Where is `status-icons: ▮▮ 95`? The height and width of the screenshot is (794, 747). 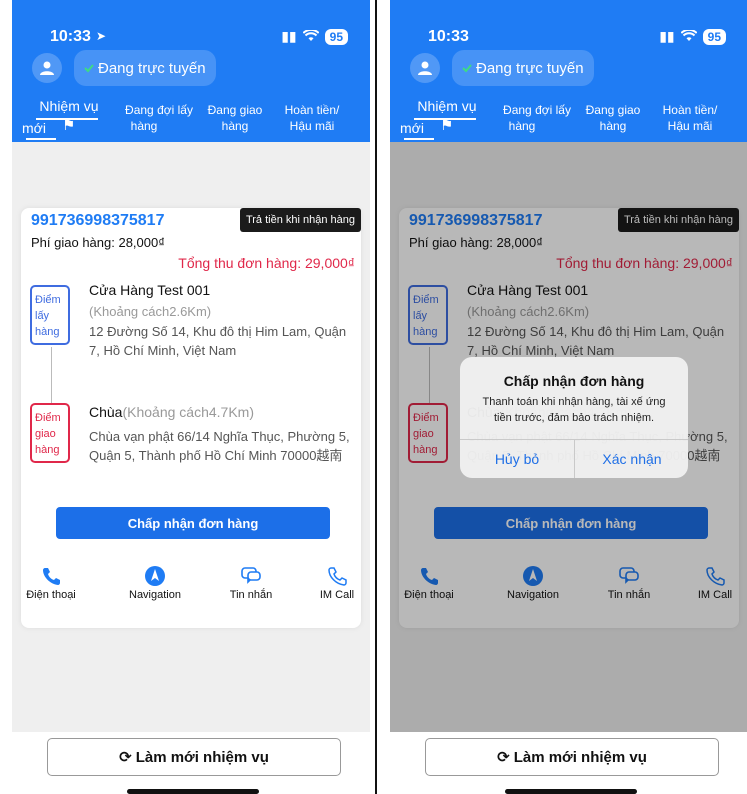
status-icons: ▮▮ 95 is located at coordinates (692, 36).